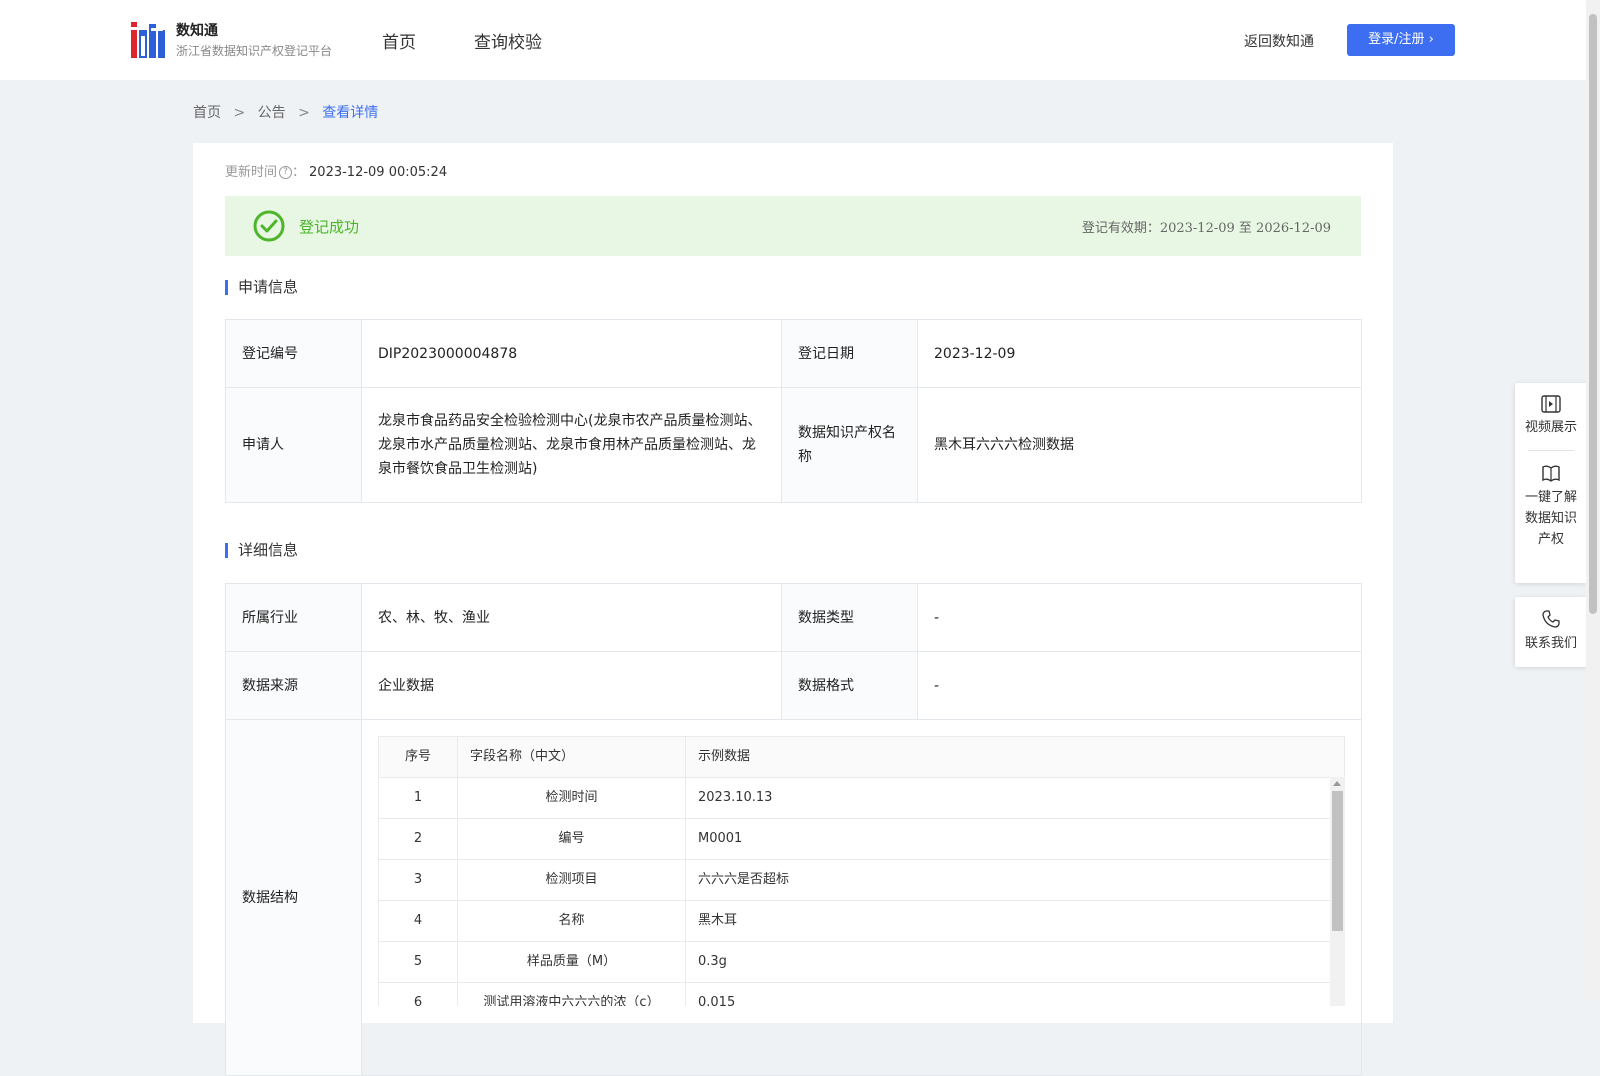  Describe the element at coordinates (1139, 445) in the screenshot. I see `ip-name-value: 黑木耳六六六检测数据` at that location.